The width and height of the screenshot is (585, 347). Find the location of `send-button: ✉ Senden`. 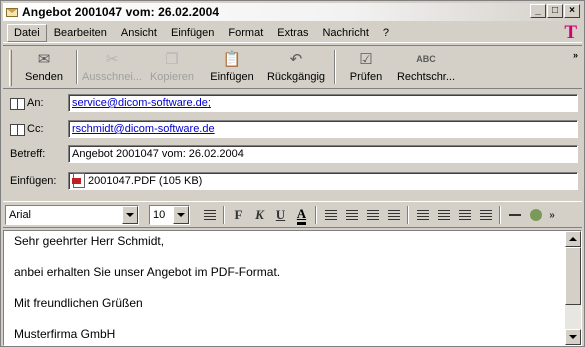

send-button: ✉ Senden is located at coordinates (44, 68).